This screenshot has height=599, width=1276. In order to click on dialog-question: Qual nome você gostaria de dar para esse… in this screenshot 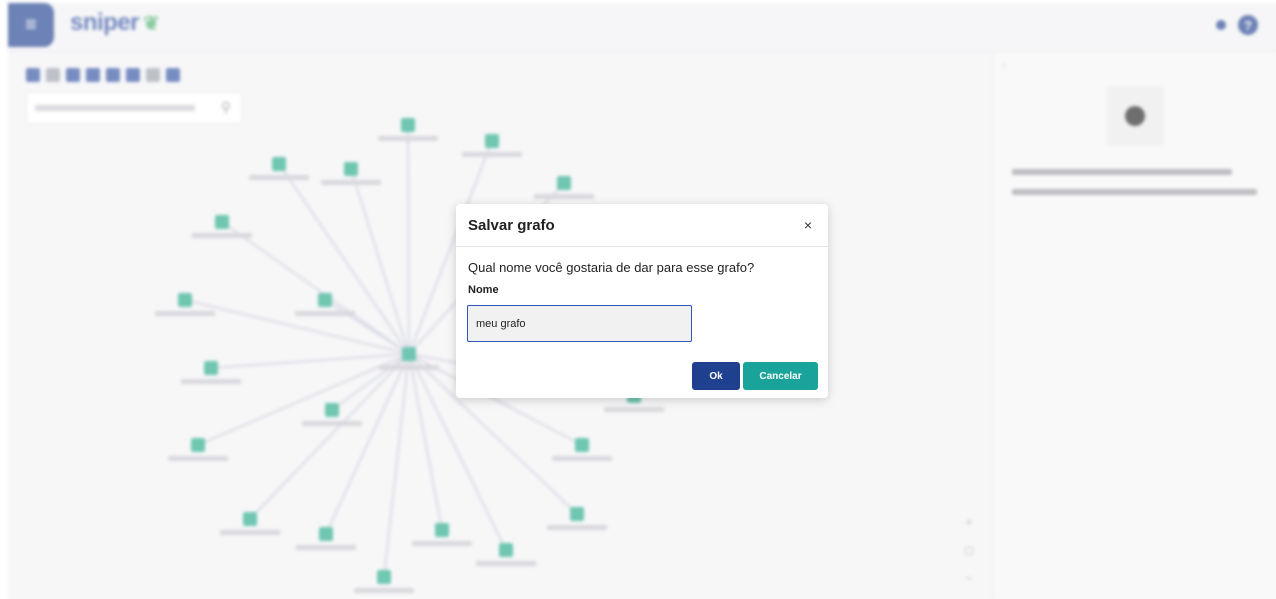, I will do `click(611, 267)`.